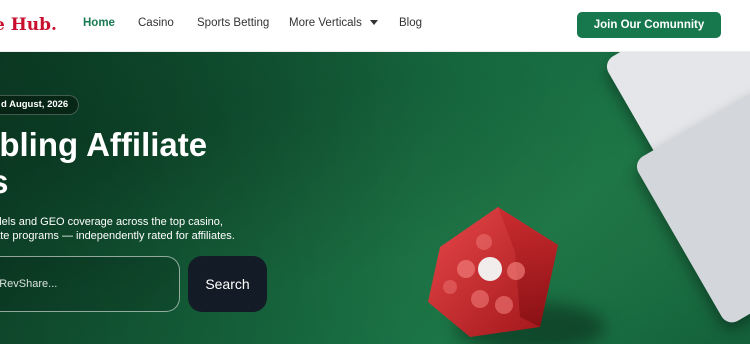 The height and width of the screenshot is (350, 750). I want to click on red-dice-image, so click(493, 272).